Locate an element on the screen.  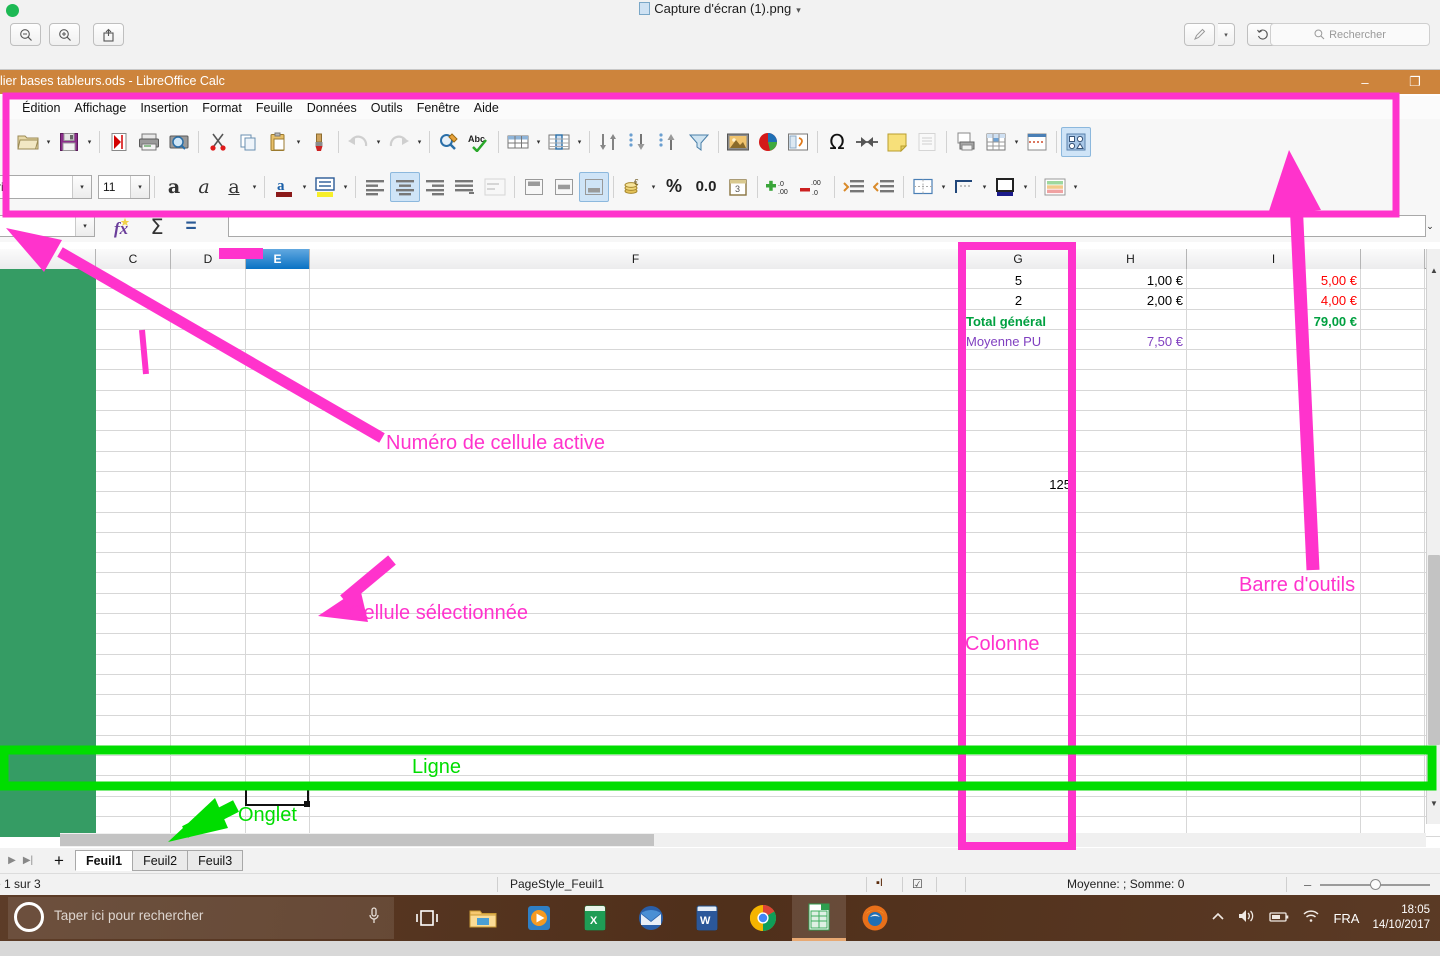
zoom-in-button is located at coordinates (64, 34).